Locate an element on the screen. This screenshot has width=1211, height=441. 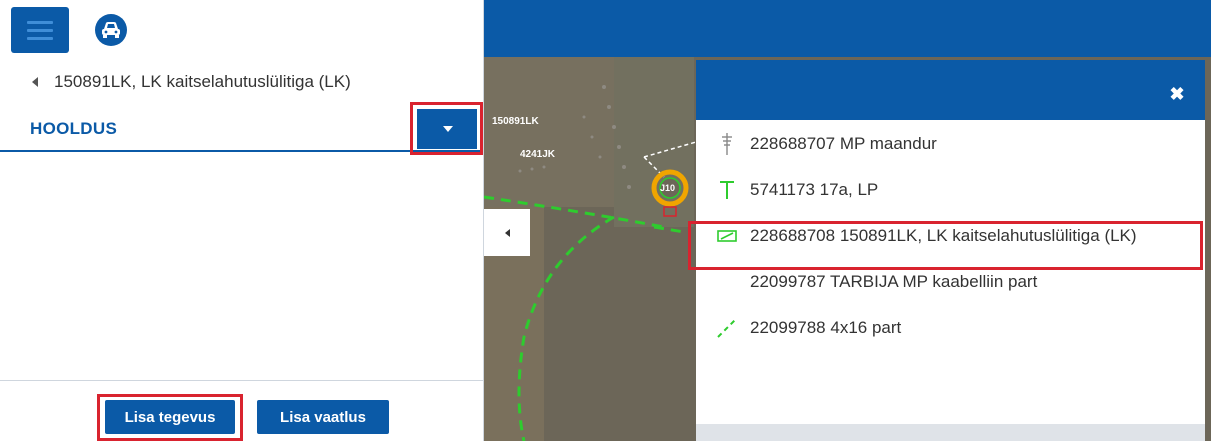
object-title: 150891LK, LK kaitselahutuslülitiga (LK) is located at coordinates (202, 81).